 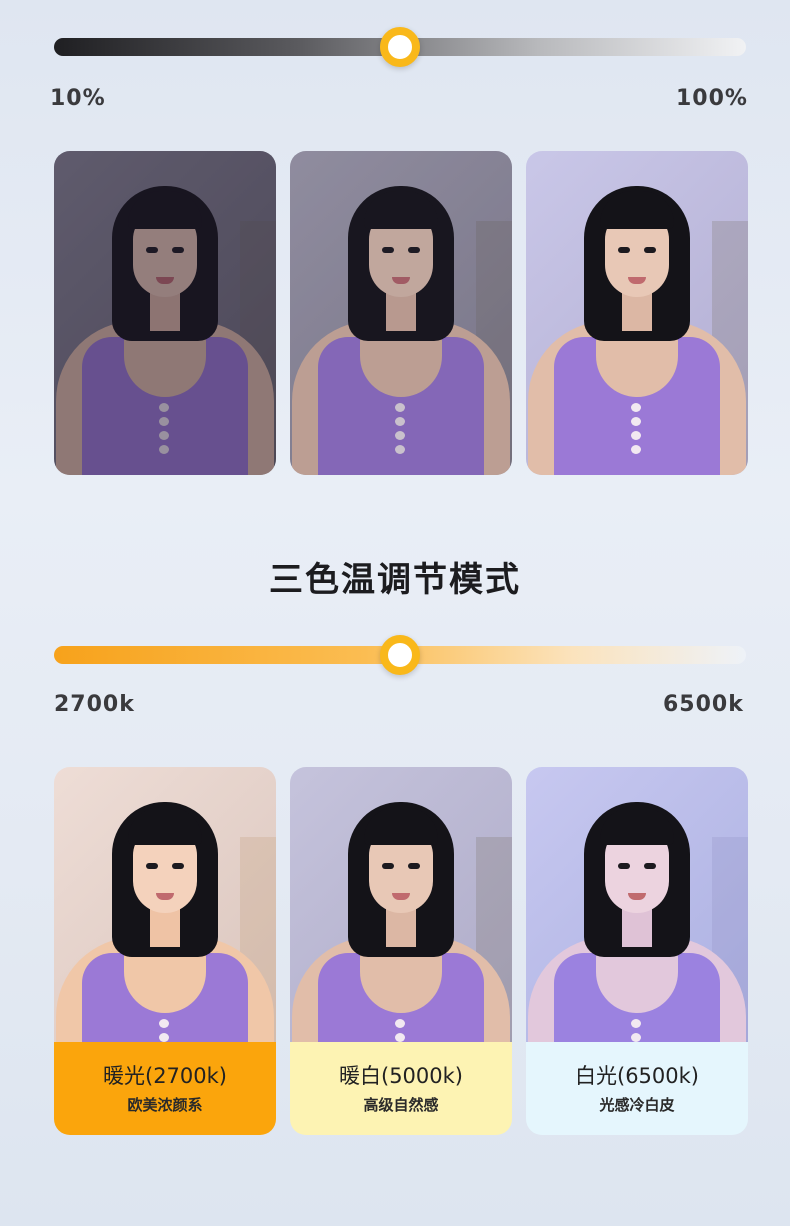 What do you see at coordinates (400, 655) in the screenshot?
I see `temperature-slider-handle` at bounding box center [400, 655].